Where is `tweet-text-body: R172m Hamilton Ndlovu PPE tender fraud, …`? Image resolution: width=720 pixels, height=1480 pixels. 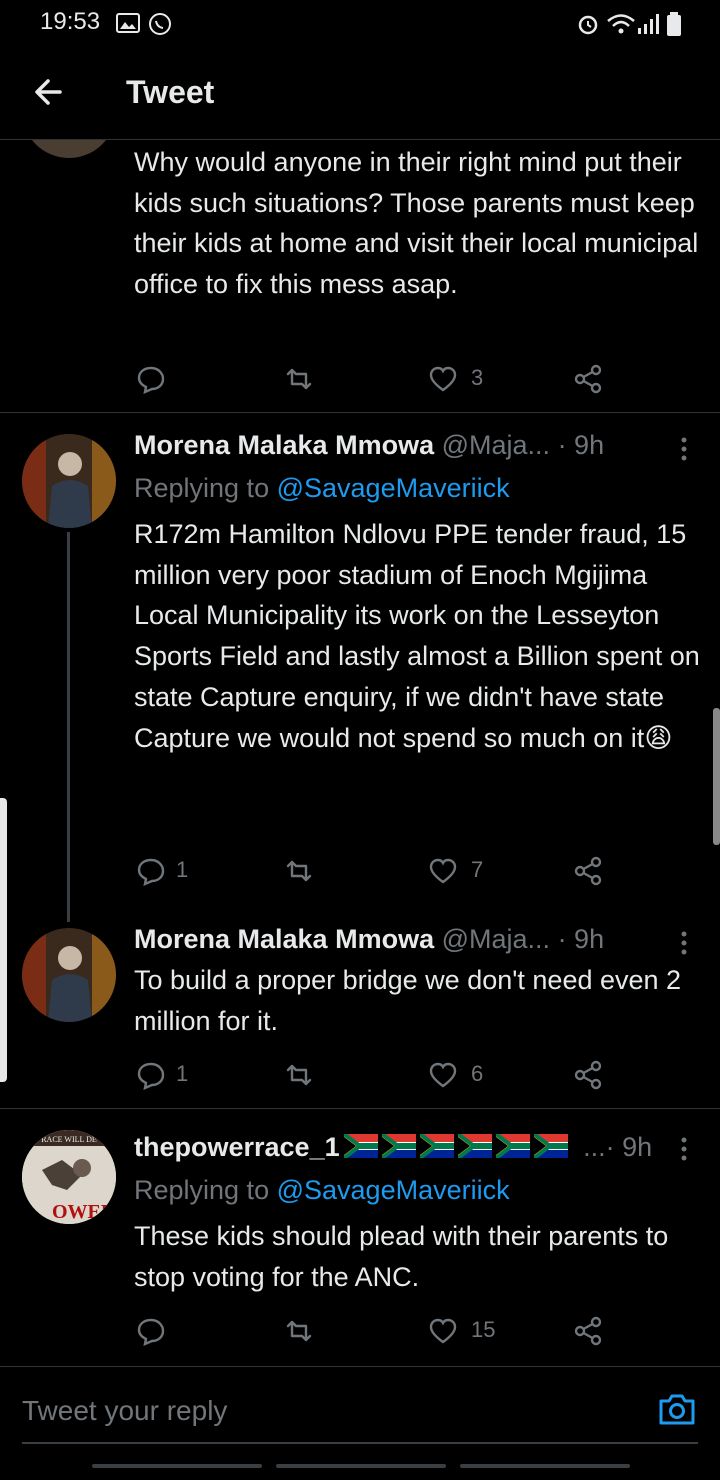
tweet-text-body: R172m Hamilton Ndlovu PPE tender fraud, … is located at coordinates (417, 636).